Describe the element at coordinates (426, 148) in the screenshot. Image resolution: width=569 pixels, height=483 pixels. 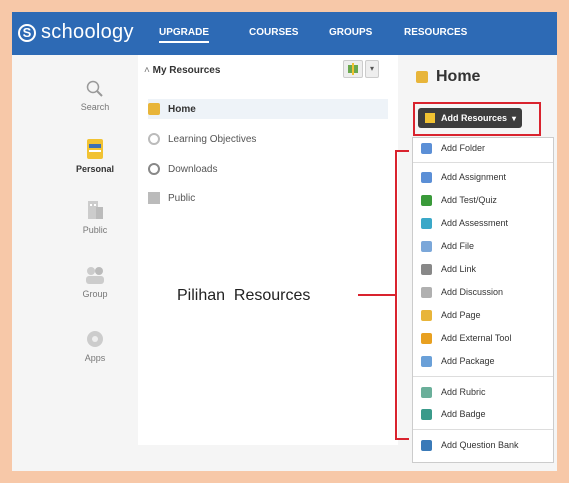
I see `folder-icon` at that location.